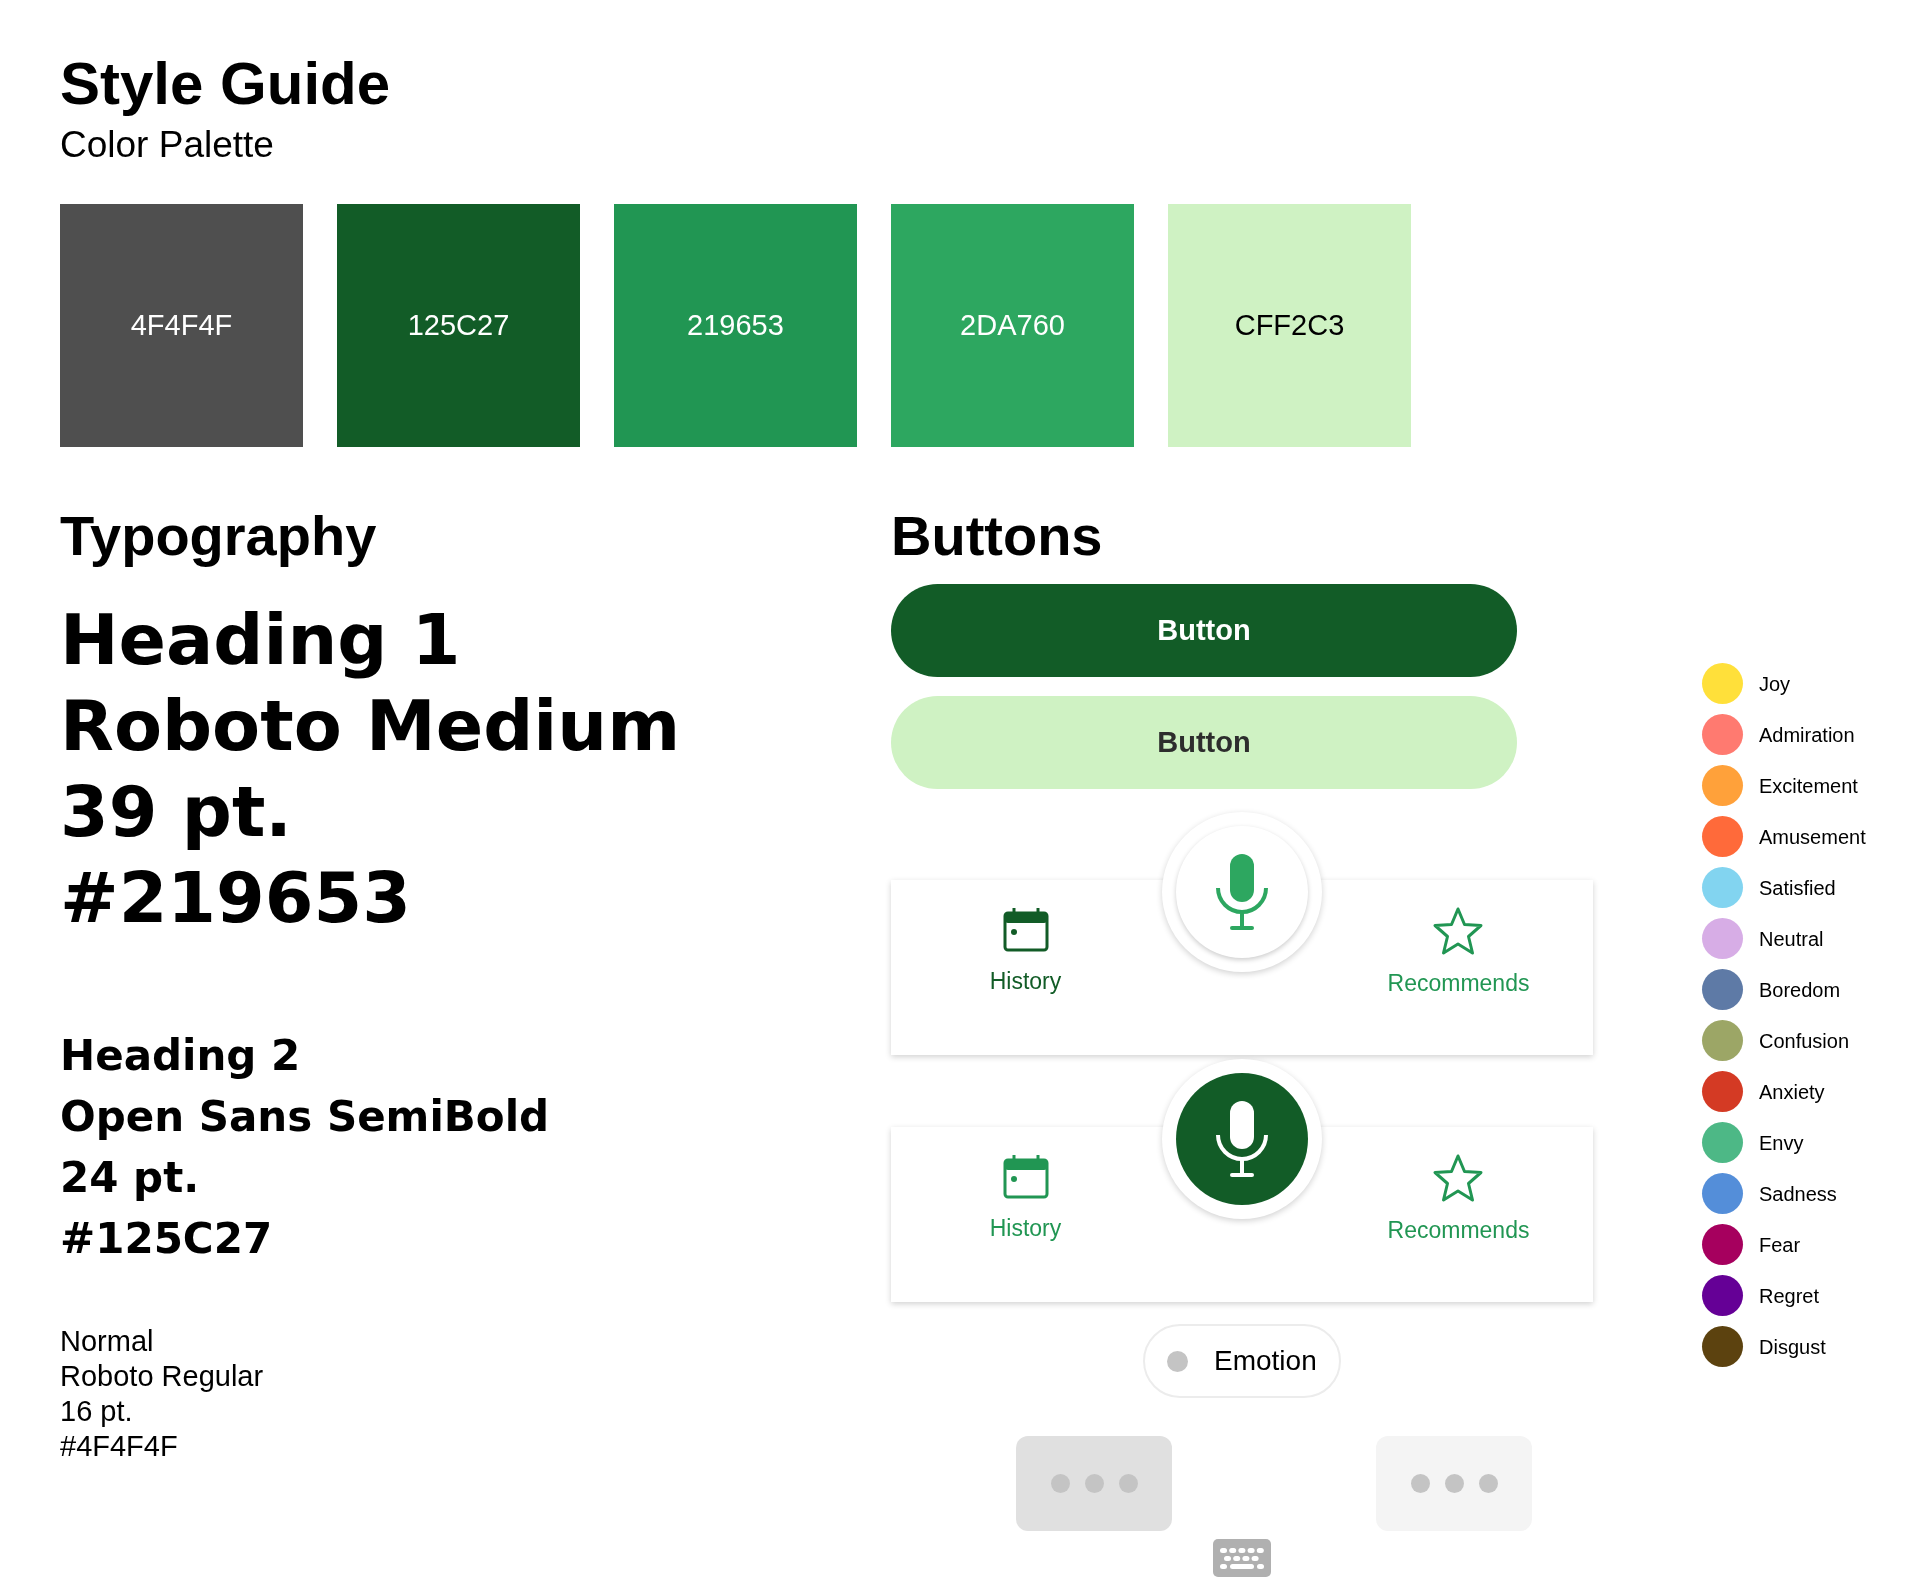 The height and width of the screenshot is (1583, 1920). What do you see at coordinates (1789, 1296) in the screenshot?
I see `emotion-label: Regret` at bounding box center [1789, 1296].